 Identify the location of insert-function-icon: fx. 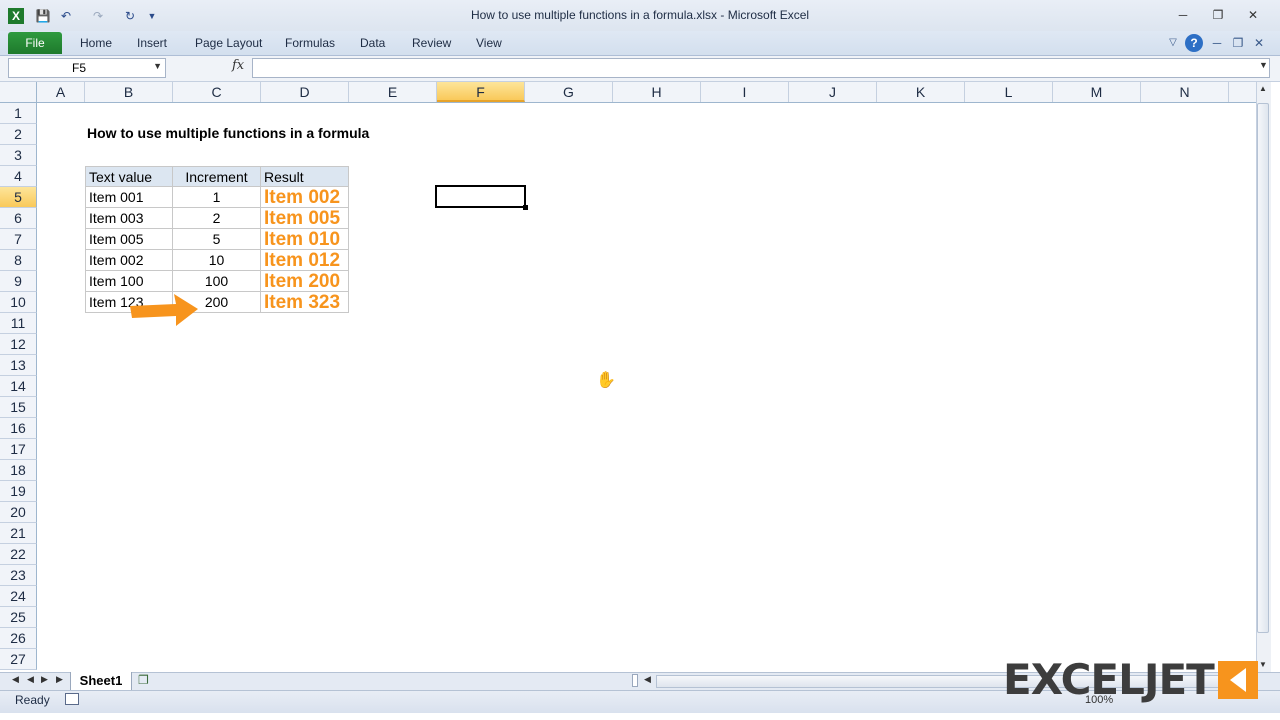
(238, 65).